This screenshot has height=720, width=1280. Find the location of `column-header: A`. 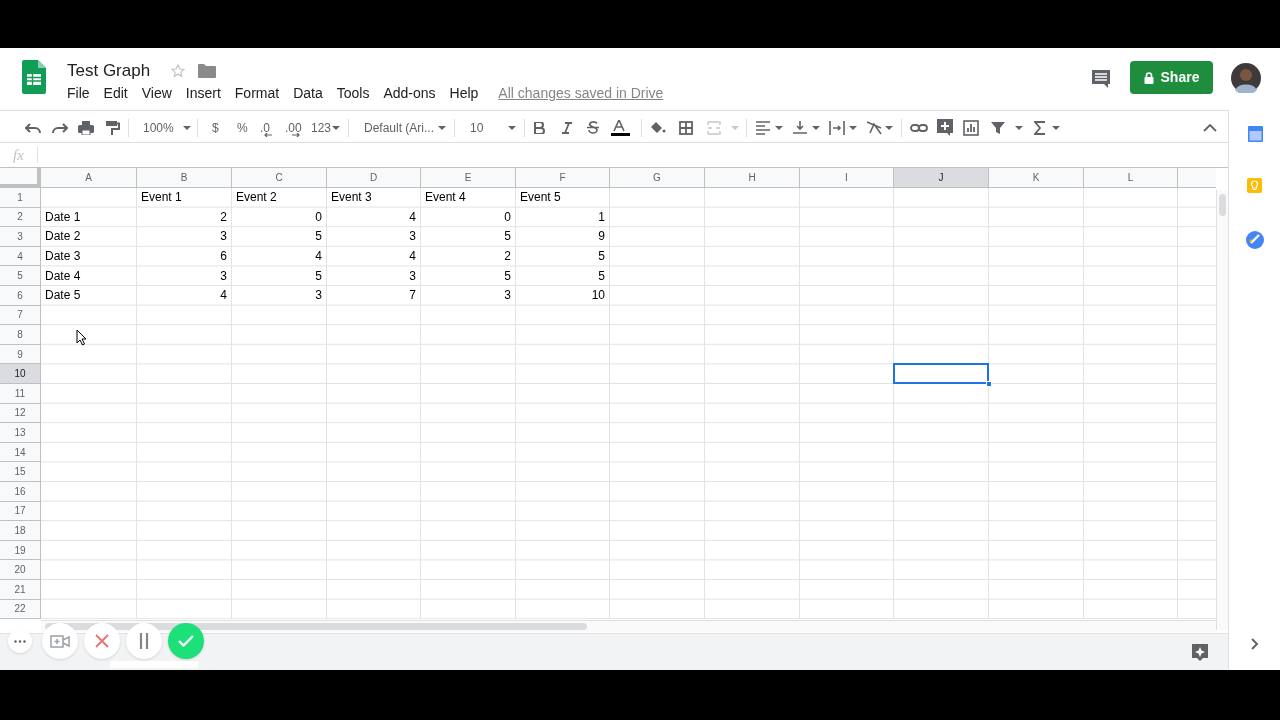

column-header: A is located at coordinates (89, 178).